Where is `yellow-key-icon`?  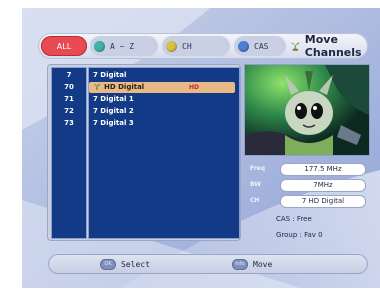
yellow-key-icon is located at coordinates (171, 46).